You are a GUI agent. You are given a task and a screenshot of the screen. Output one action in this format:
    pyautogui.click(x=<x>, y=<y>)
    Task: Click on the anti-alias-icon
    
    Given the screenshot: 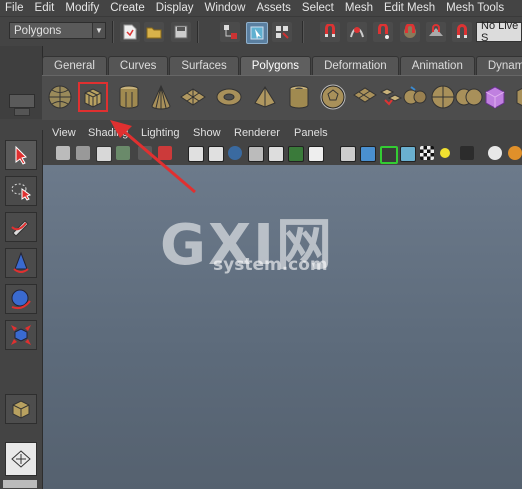 What is the action you would take?
    pyautogui.click(x=515, y=153)
    